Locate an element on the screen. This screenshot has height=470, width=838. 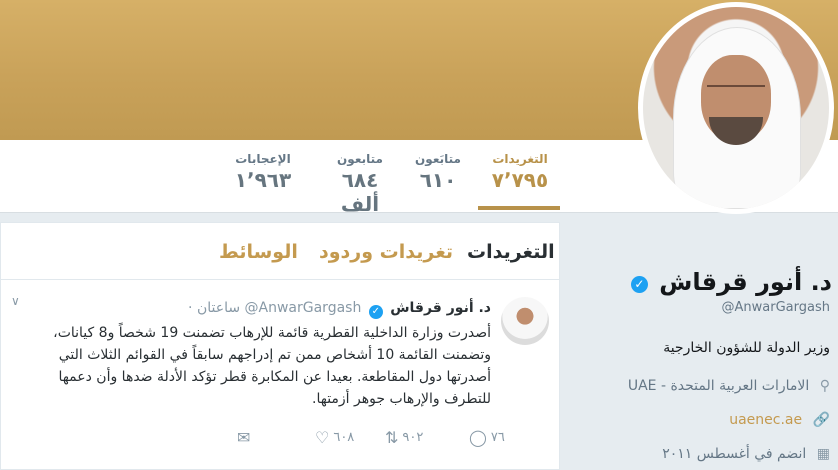
reply-button: ◯ ٧٦ is located at coordinates (487, 437).